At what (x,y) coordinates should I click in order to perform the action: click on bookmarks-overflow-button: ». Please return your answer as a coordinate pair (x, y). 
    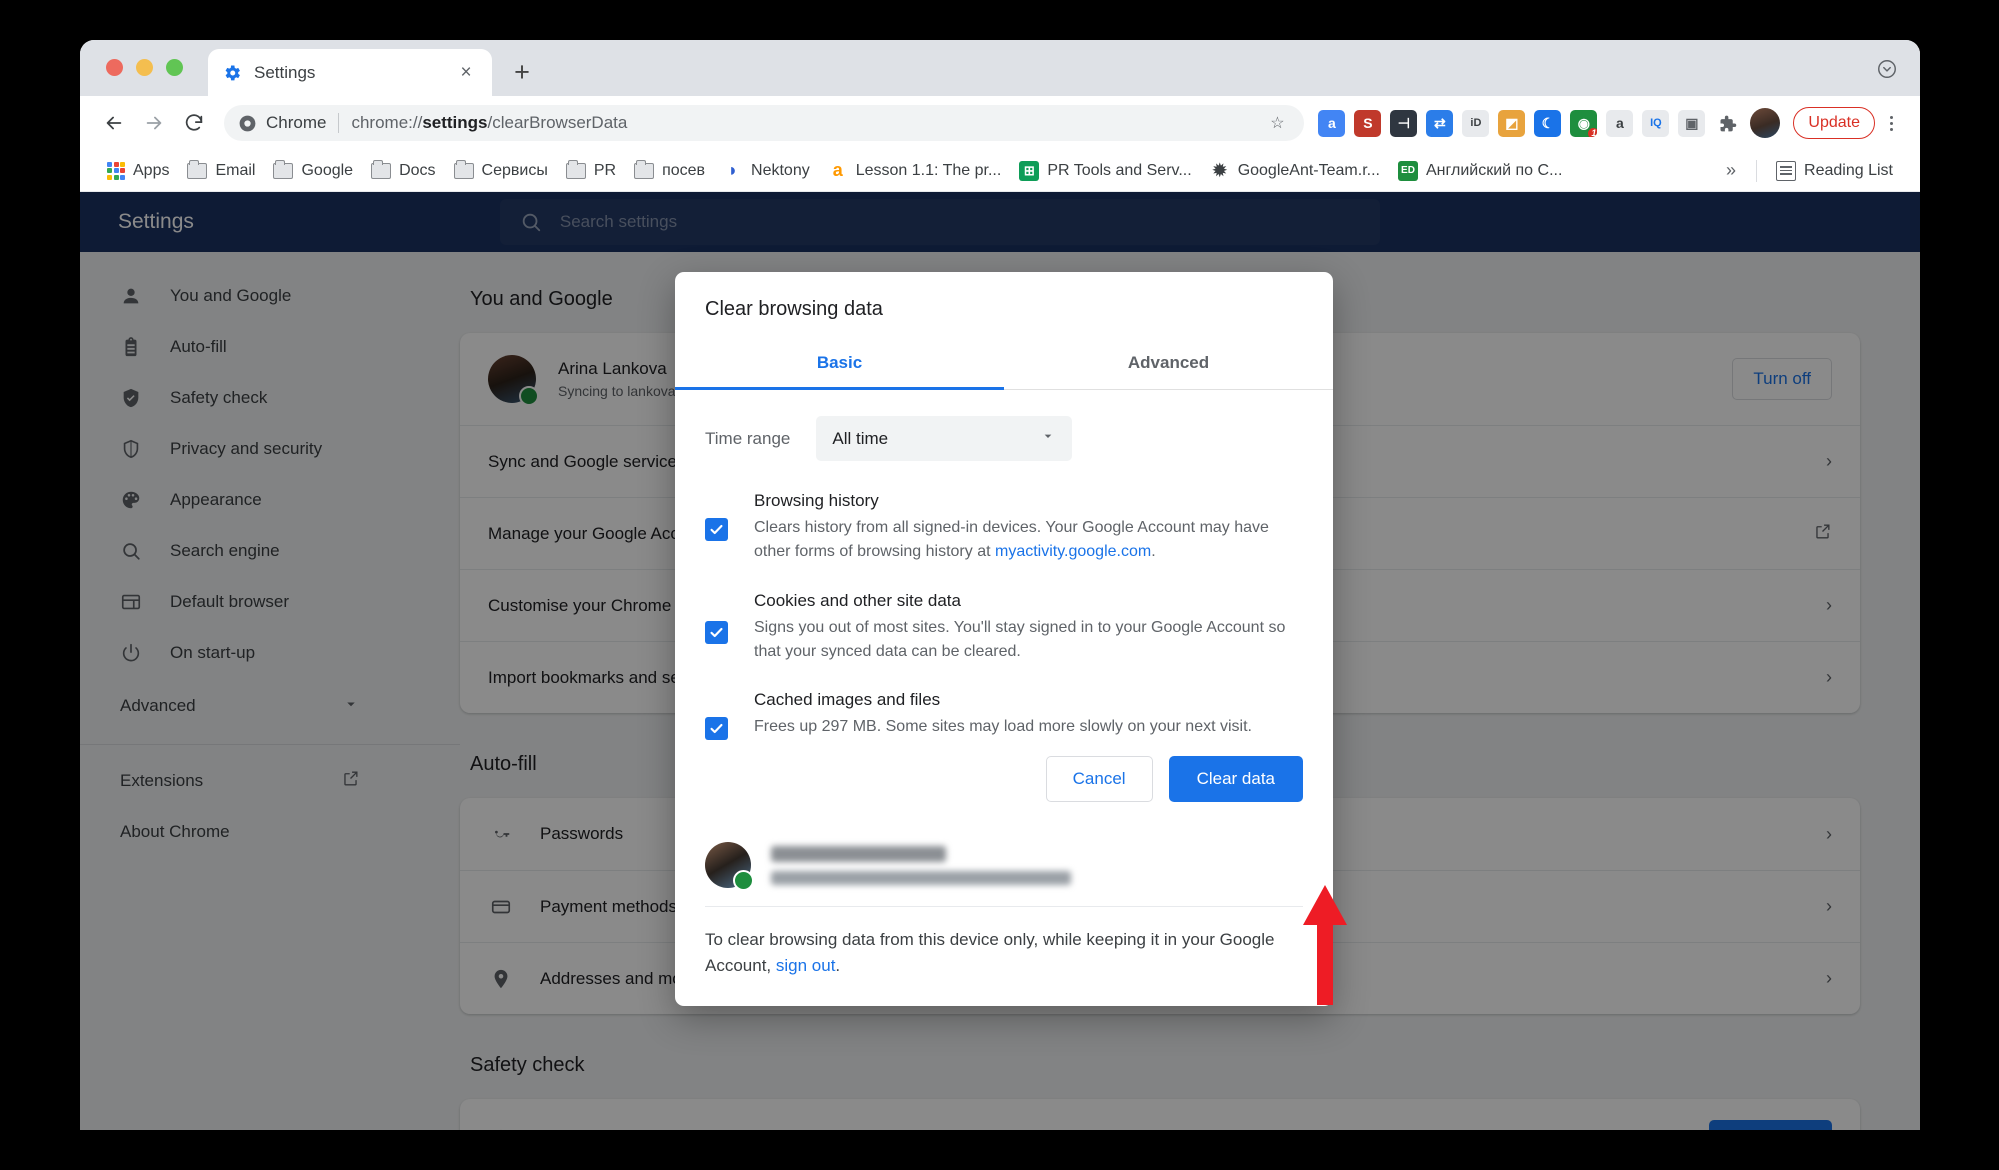
    Looking at the image, I should click on (1731, 170).